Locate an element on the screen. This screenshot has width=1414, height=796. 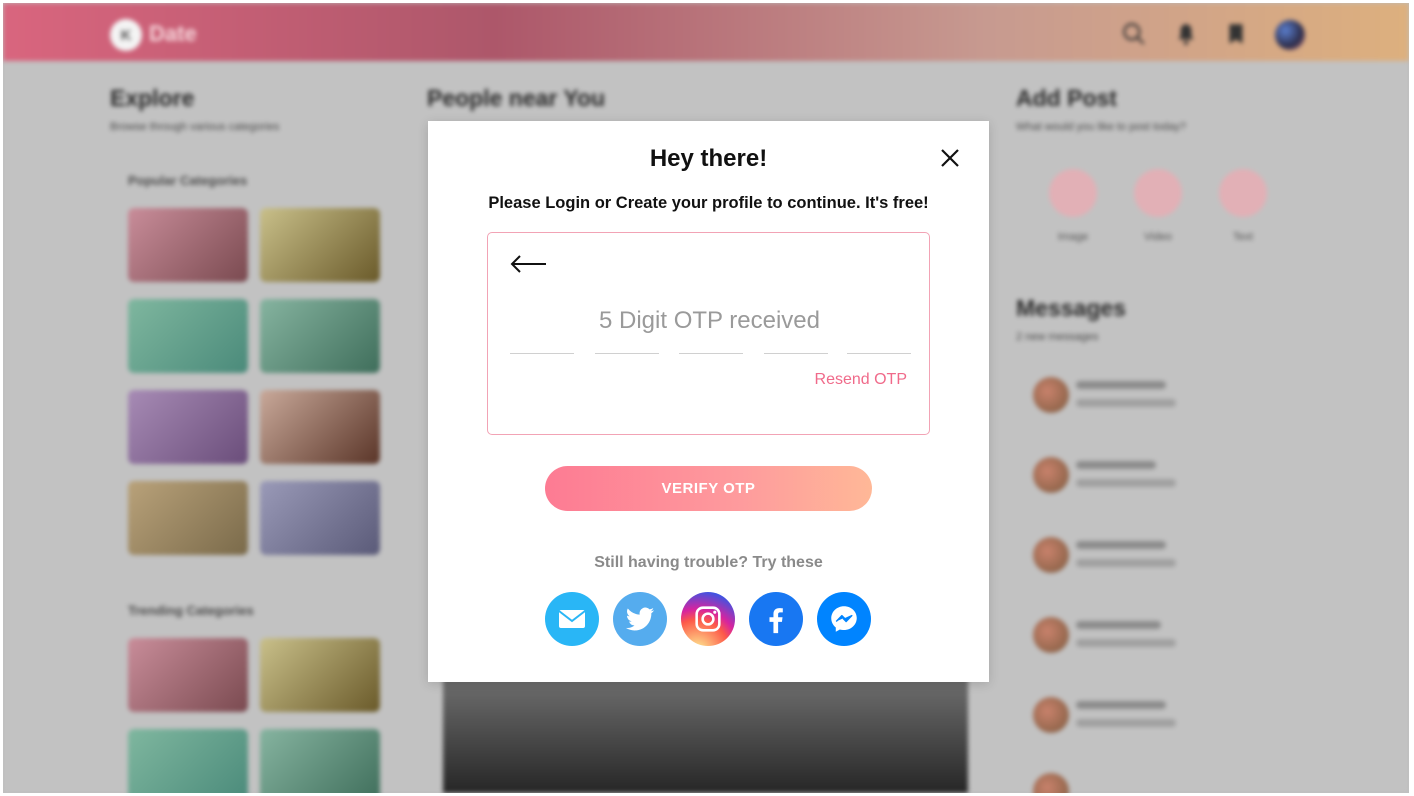
trending-categories-label: Trending Categories is located at coordinates (191, 610).